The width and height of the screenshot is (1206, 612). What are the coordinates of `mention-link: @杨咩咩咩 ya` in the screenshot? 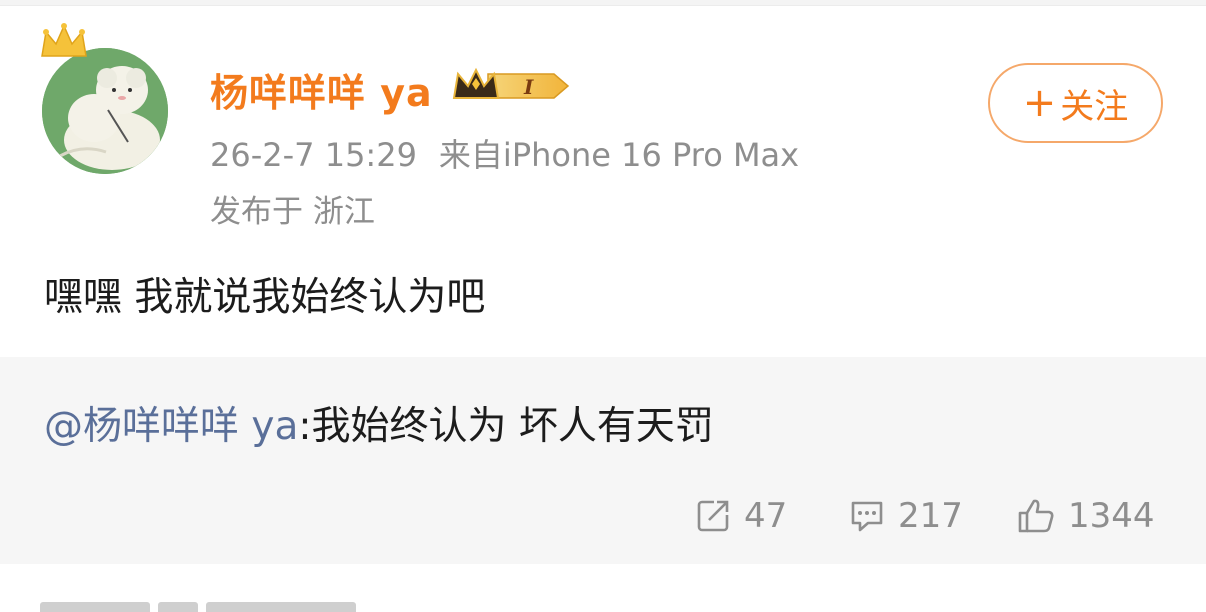 It's located at (171, 426).